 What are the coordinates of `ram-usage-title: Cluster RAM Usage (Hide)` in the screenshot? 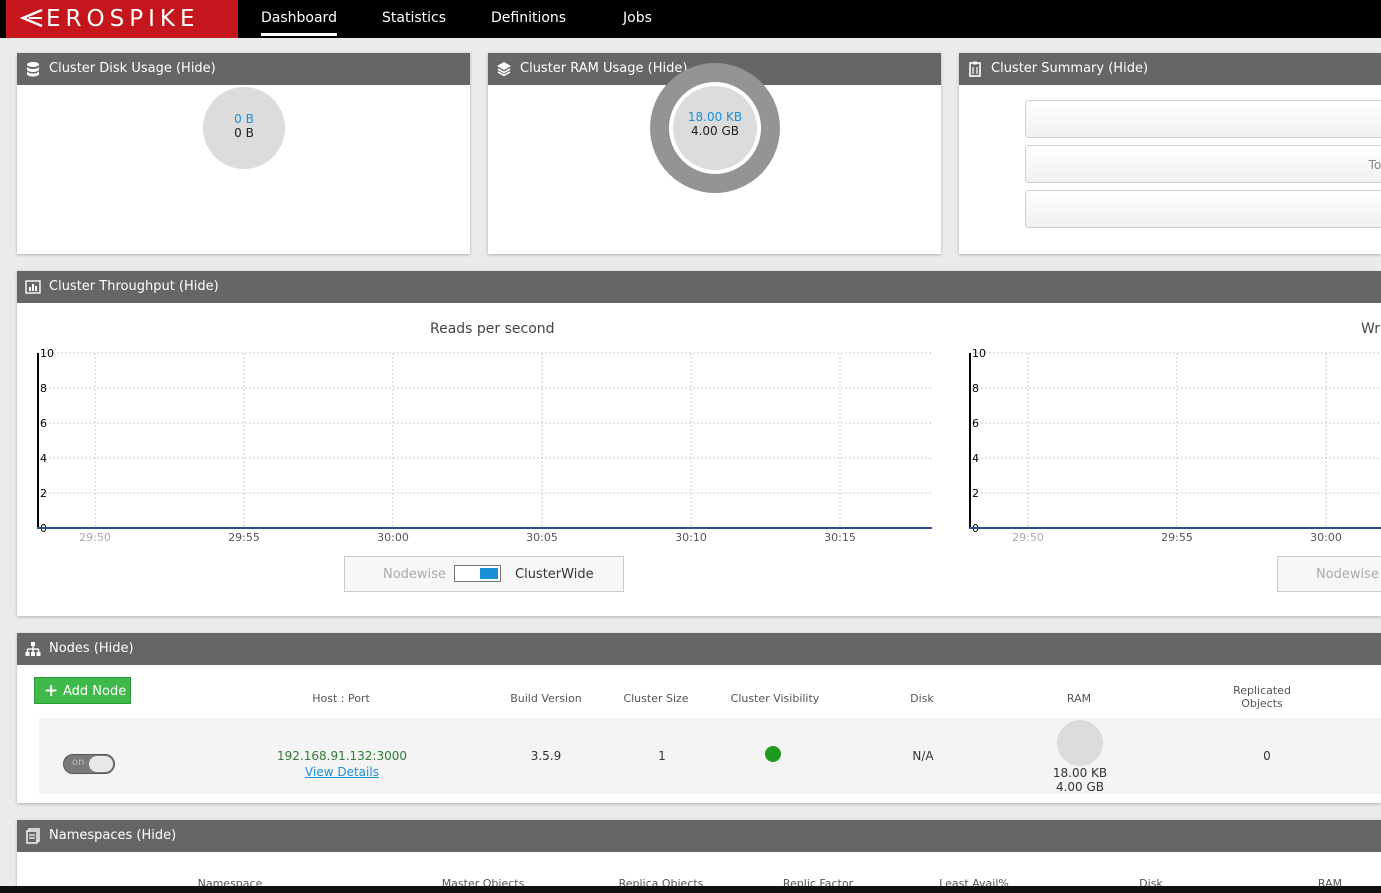 It's located at (604, 68).